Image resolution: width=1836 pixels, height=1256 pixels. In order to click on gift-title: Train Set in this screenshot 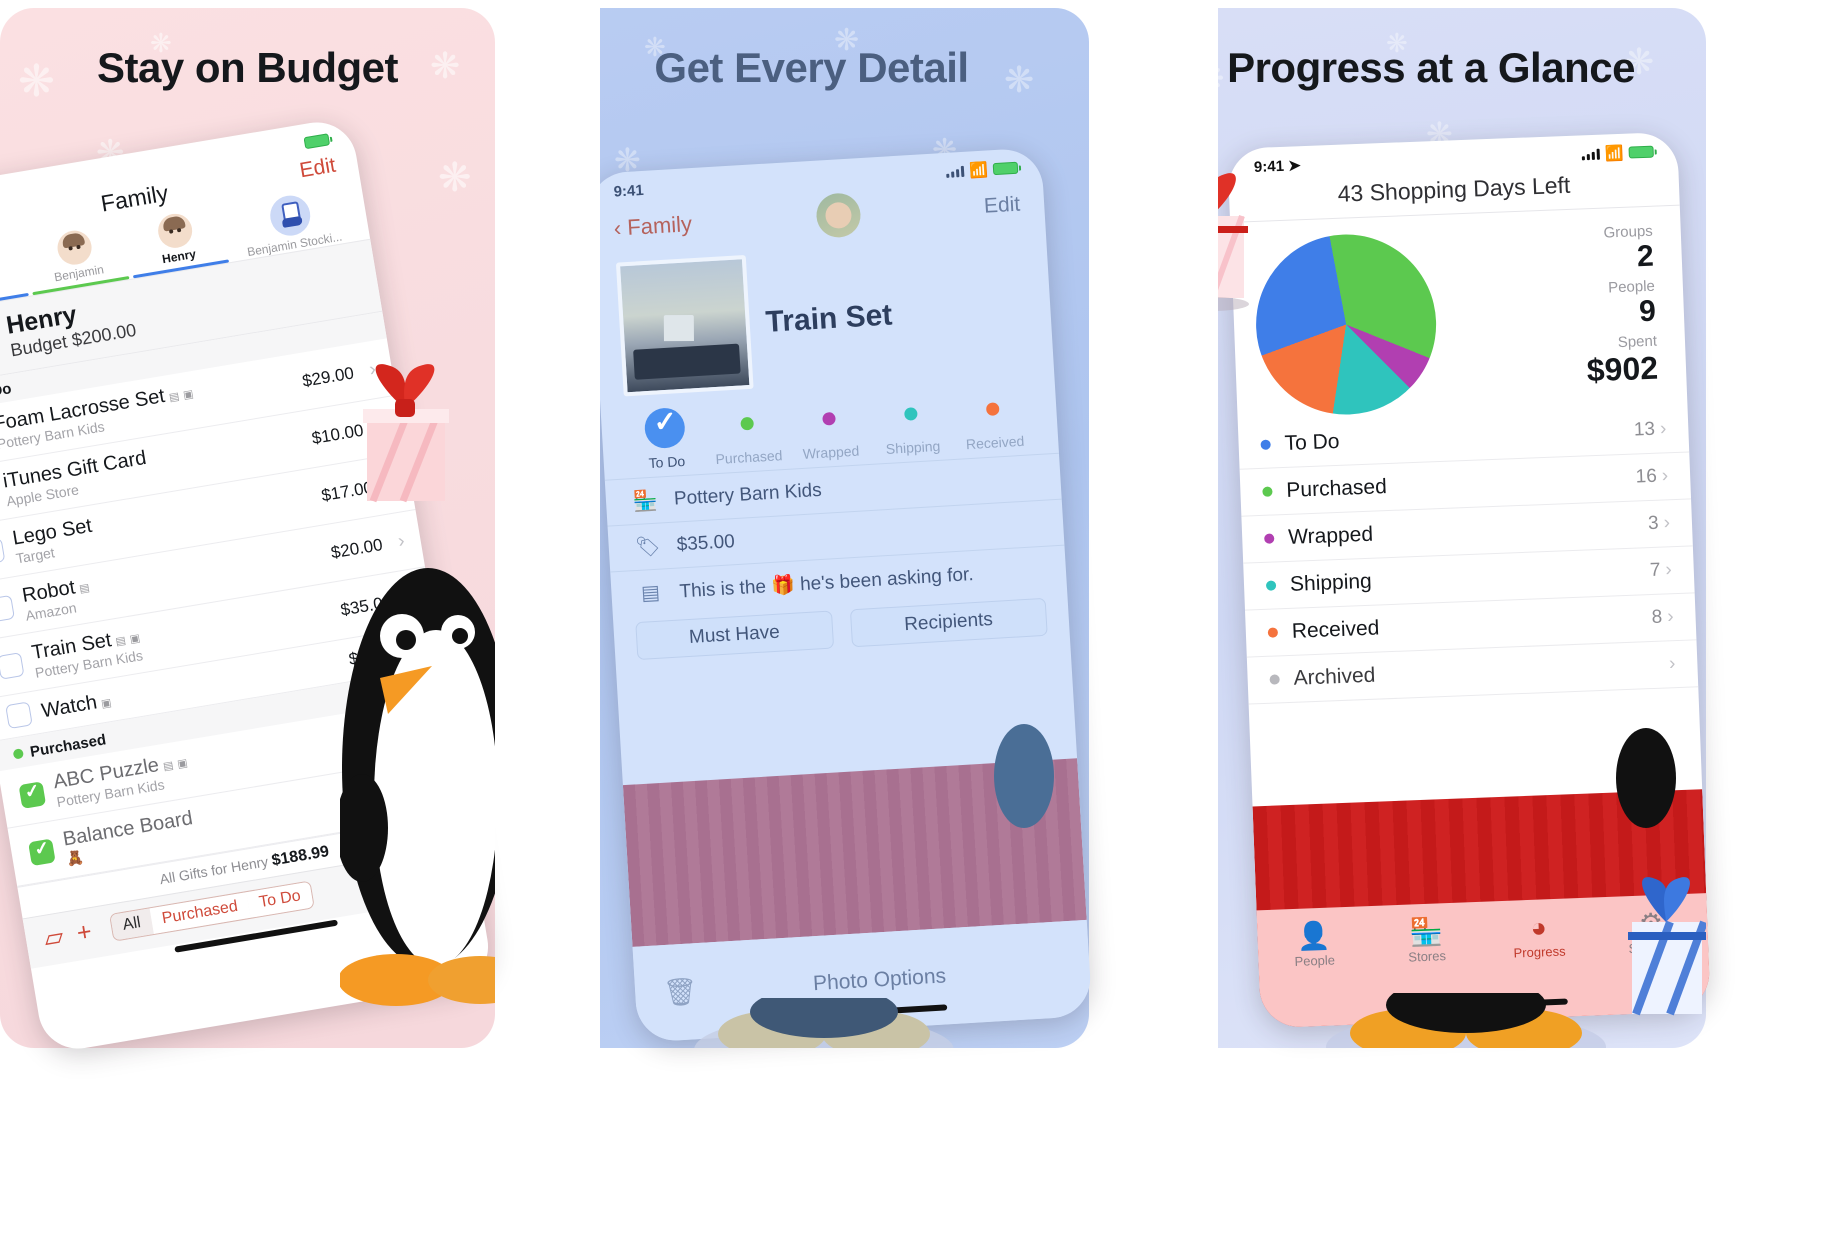, I will do `click(829, 318)`.